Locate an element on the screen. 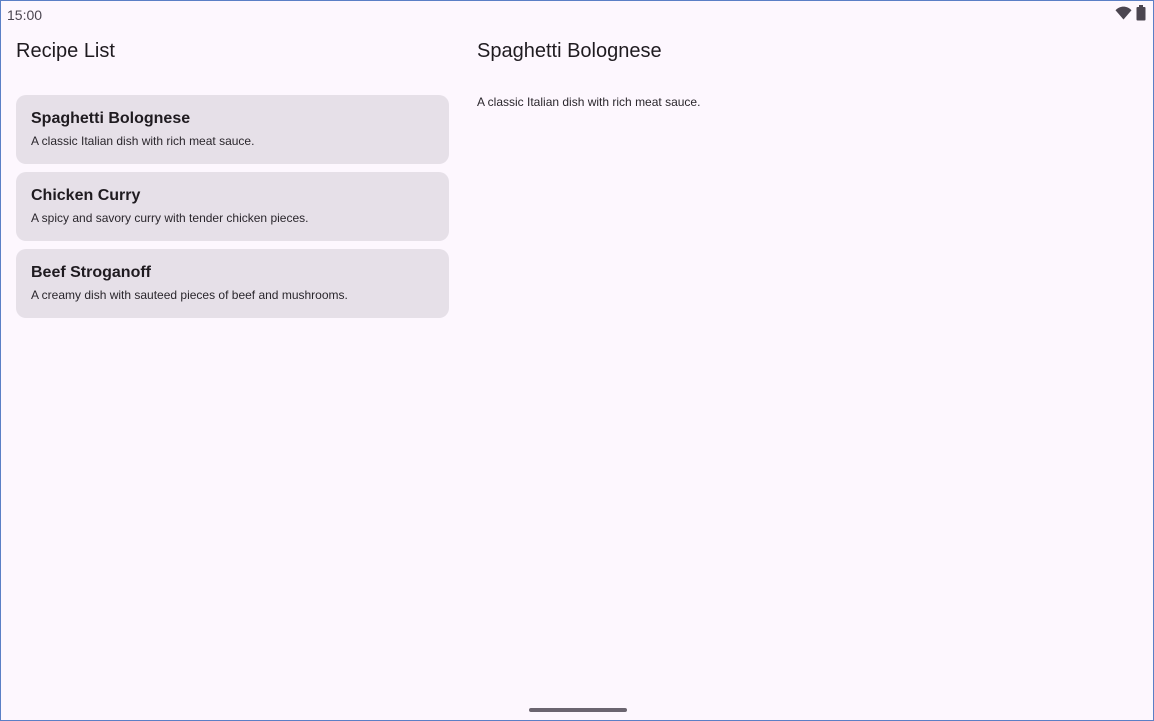  list-title: Recipe List is located at coordinates (65, 51).